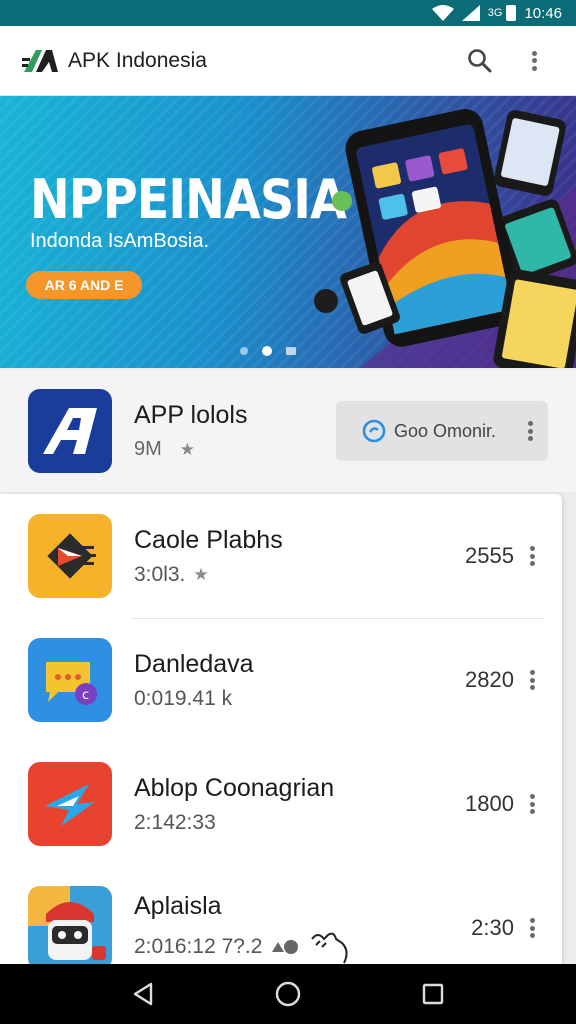 The image size is (576, 1024). I want to click on hand-cursor-icon, so click(330, 947).